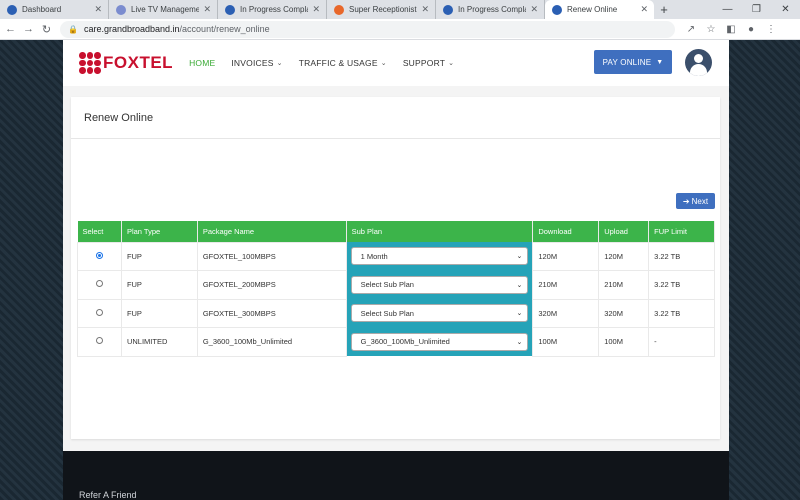 Image resolution: width=800 pixels, height=500 pixels. What do you see at coordinates (624, 313) in the screenshot?
I see `upload-cell: 320M` at bounding box center [624, 313].